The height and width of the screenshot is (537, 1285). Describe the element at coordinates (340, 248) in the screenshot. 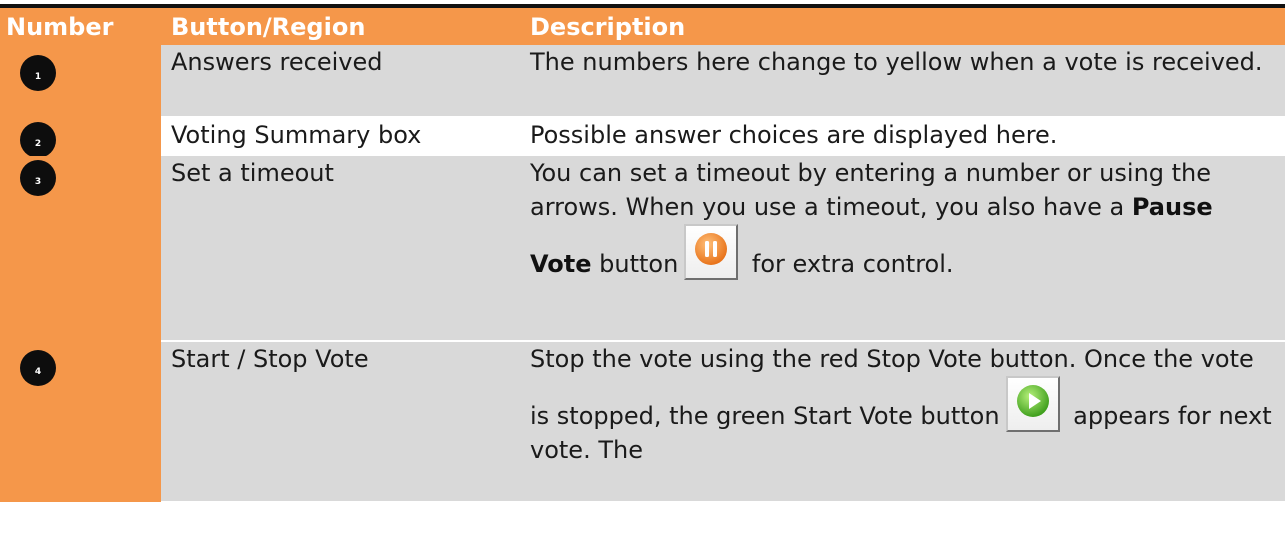

I see `region-cell: Set a timeout` at that location.